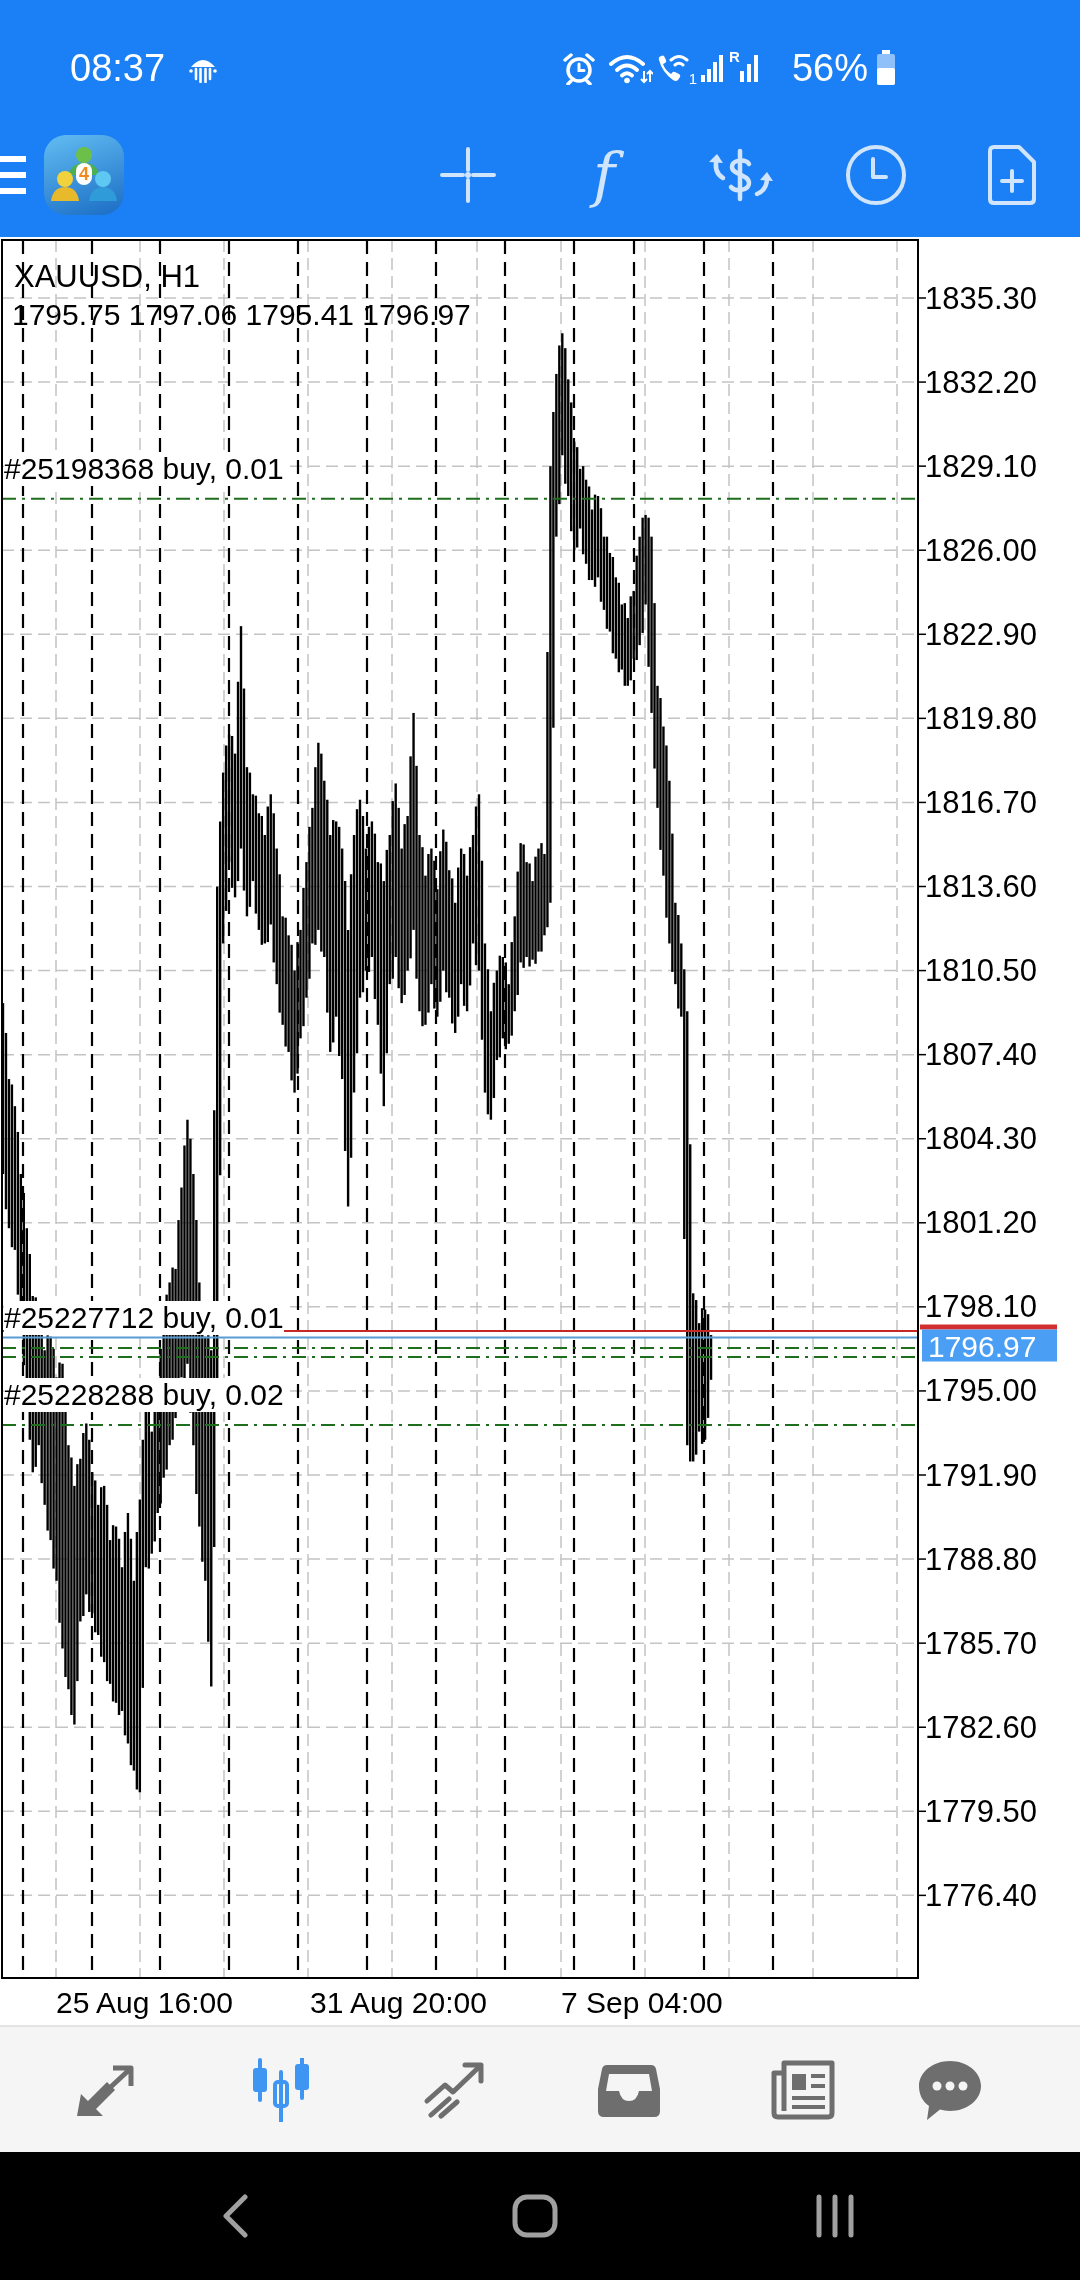 The height and width of the screenshot is (2280, 1080). Describe the element at coordinates (835, 2216) in the screenshot. I see `recents-icon` at that location.